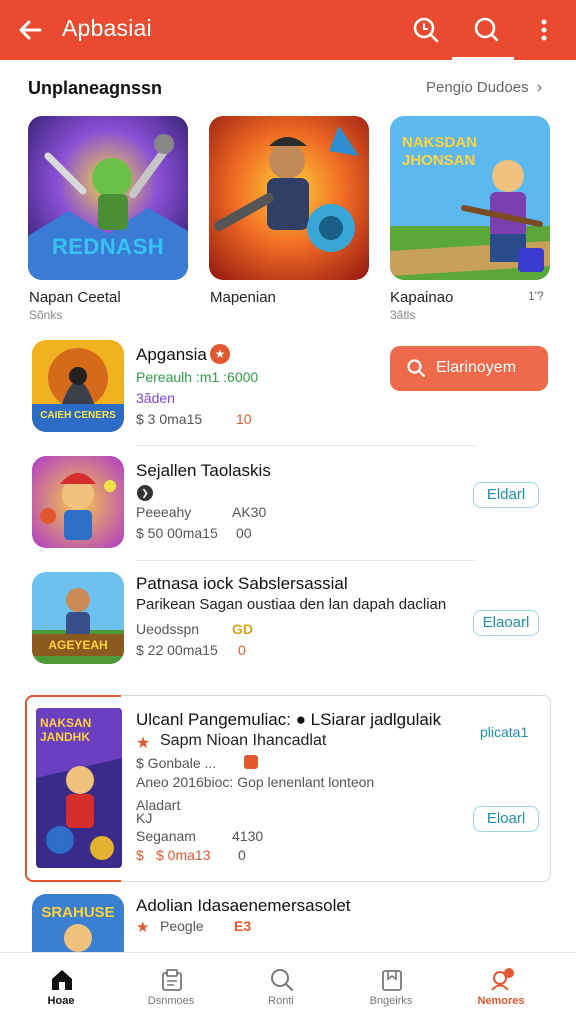 The image size is (576, 1024). Describe the element at coordinates (243, 740) in the screenshot. I see `row-4-line1: Sapm Nioan Ihancadlat` at that location.